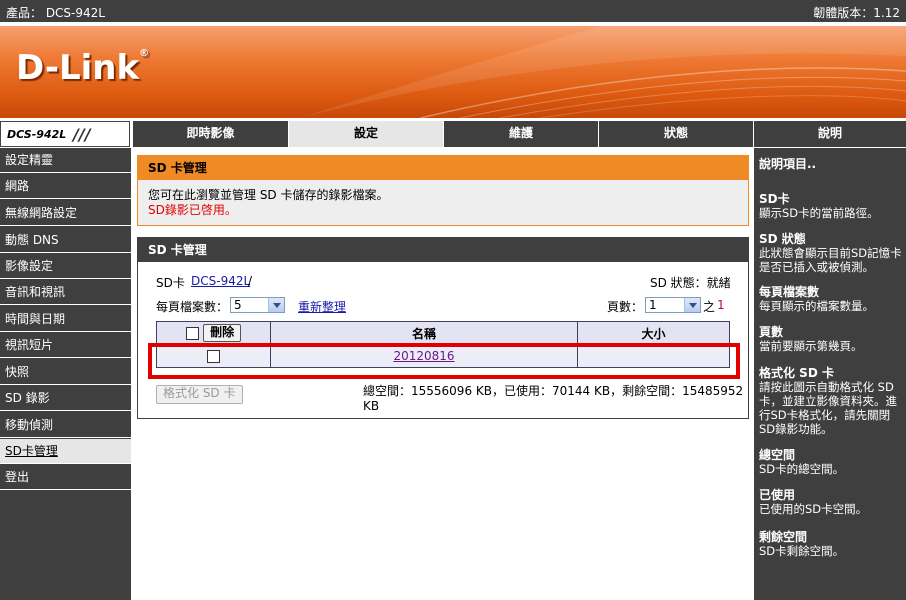  I want to click on intro-panel-title: SD 卡管理, so click(443, 168).